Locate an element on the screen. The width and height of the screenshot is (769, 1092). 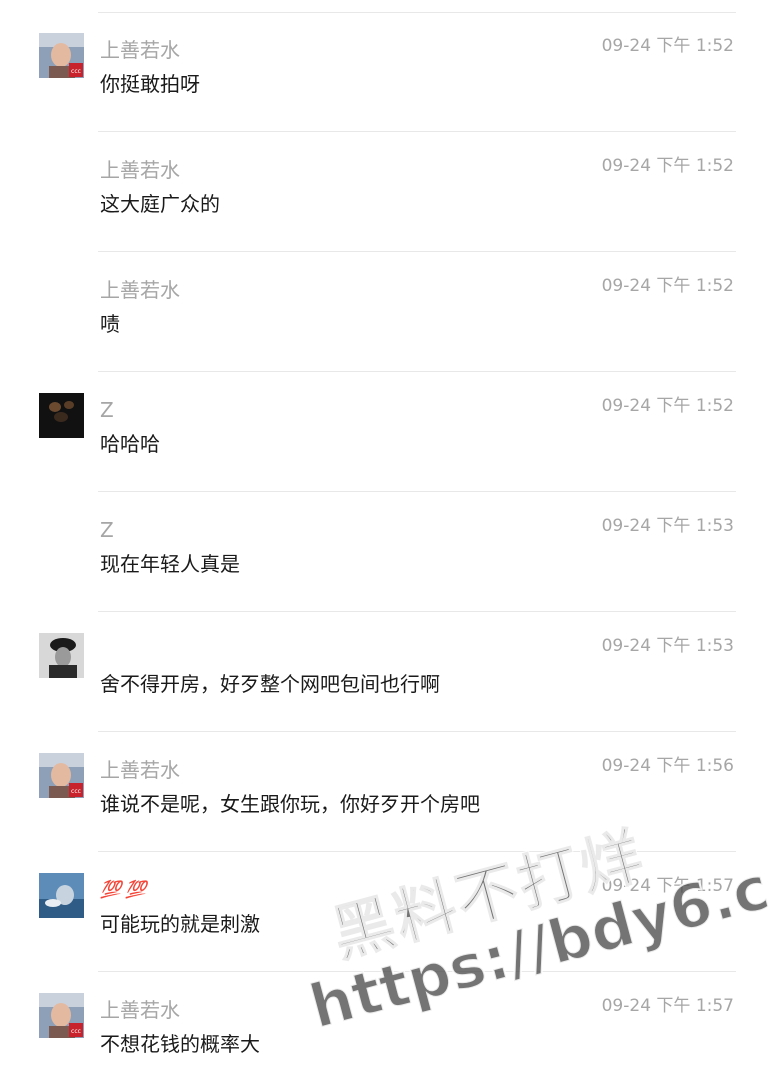
sender-name: 💯 💯 is located at coordinates (123, 890).